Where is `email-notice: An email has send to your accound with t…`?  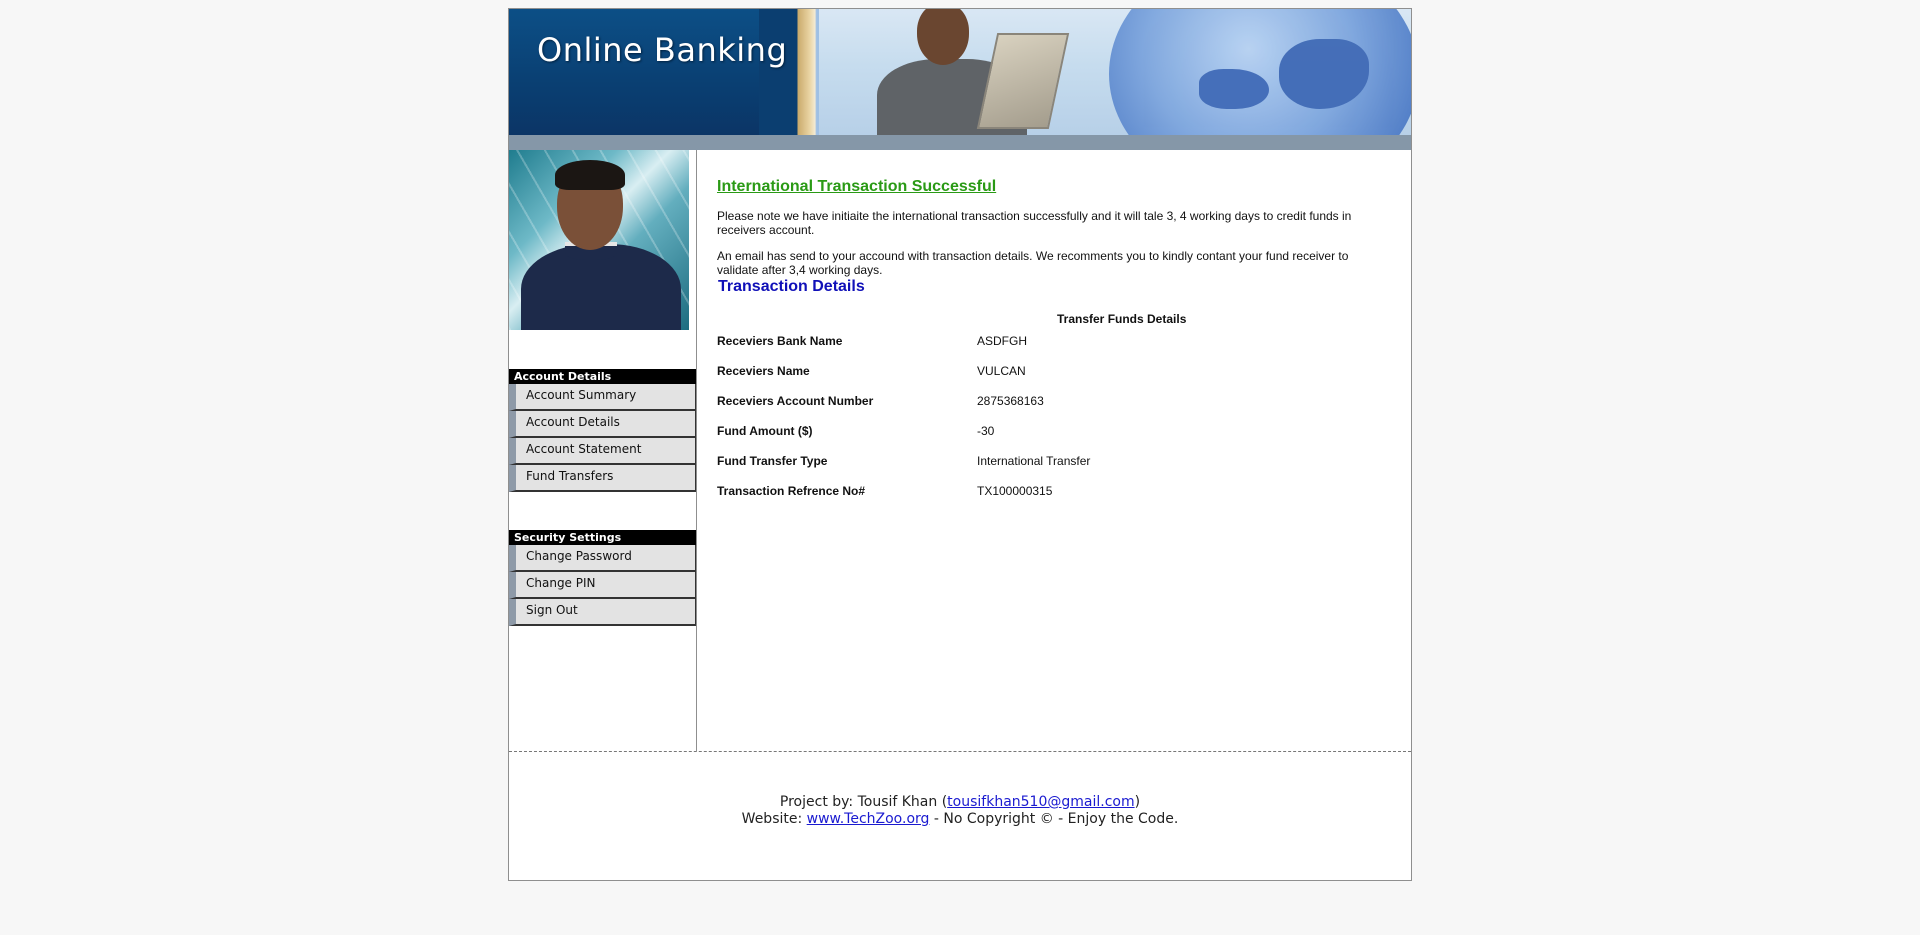 email-notice: An email has send to your accound with t… is located at coordinates (1033, 263).